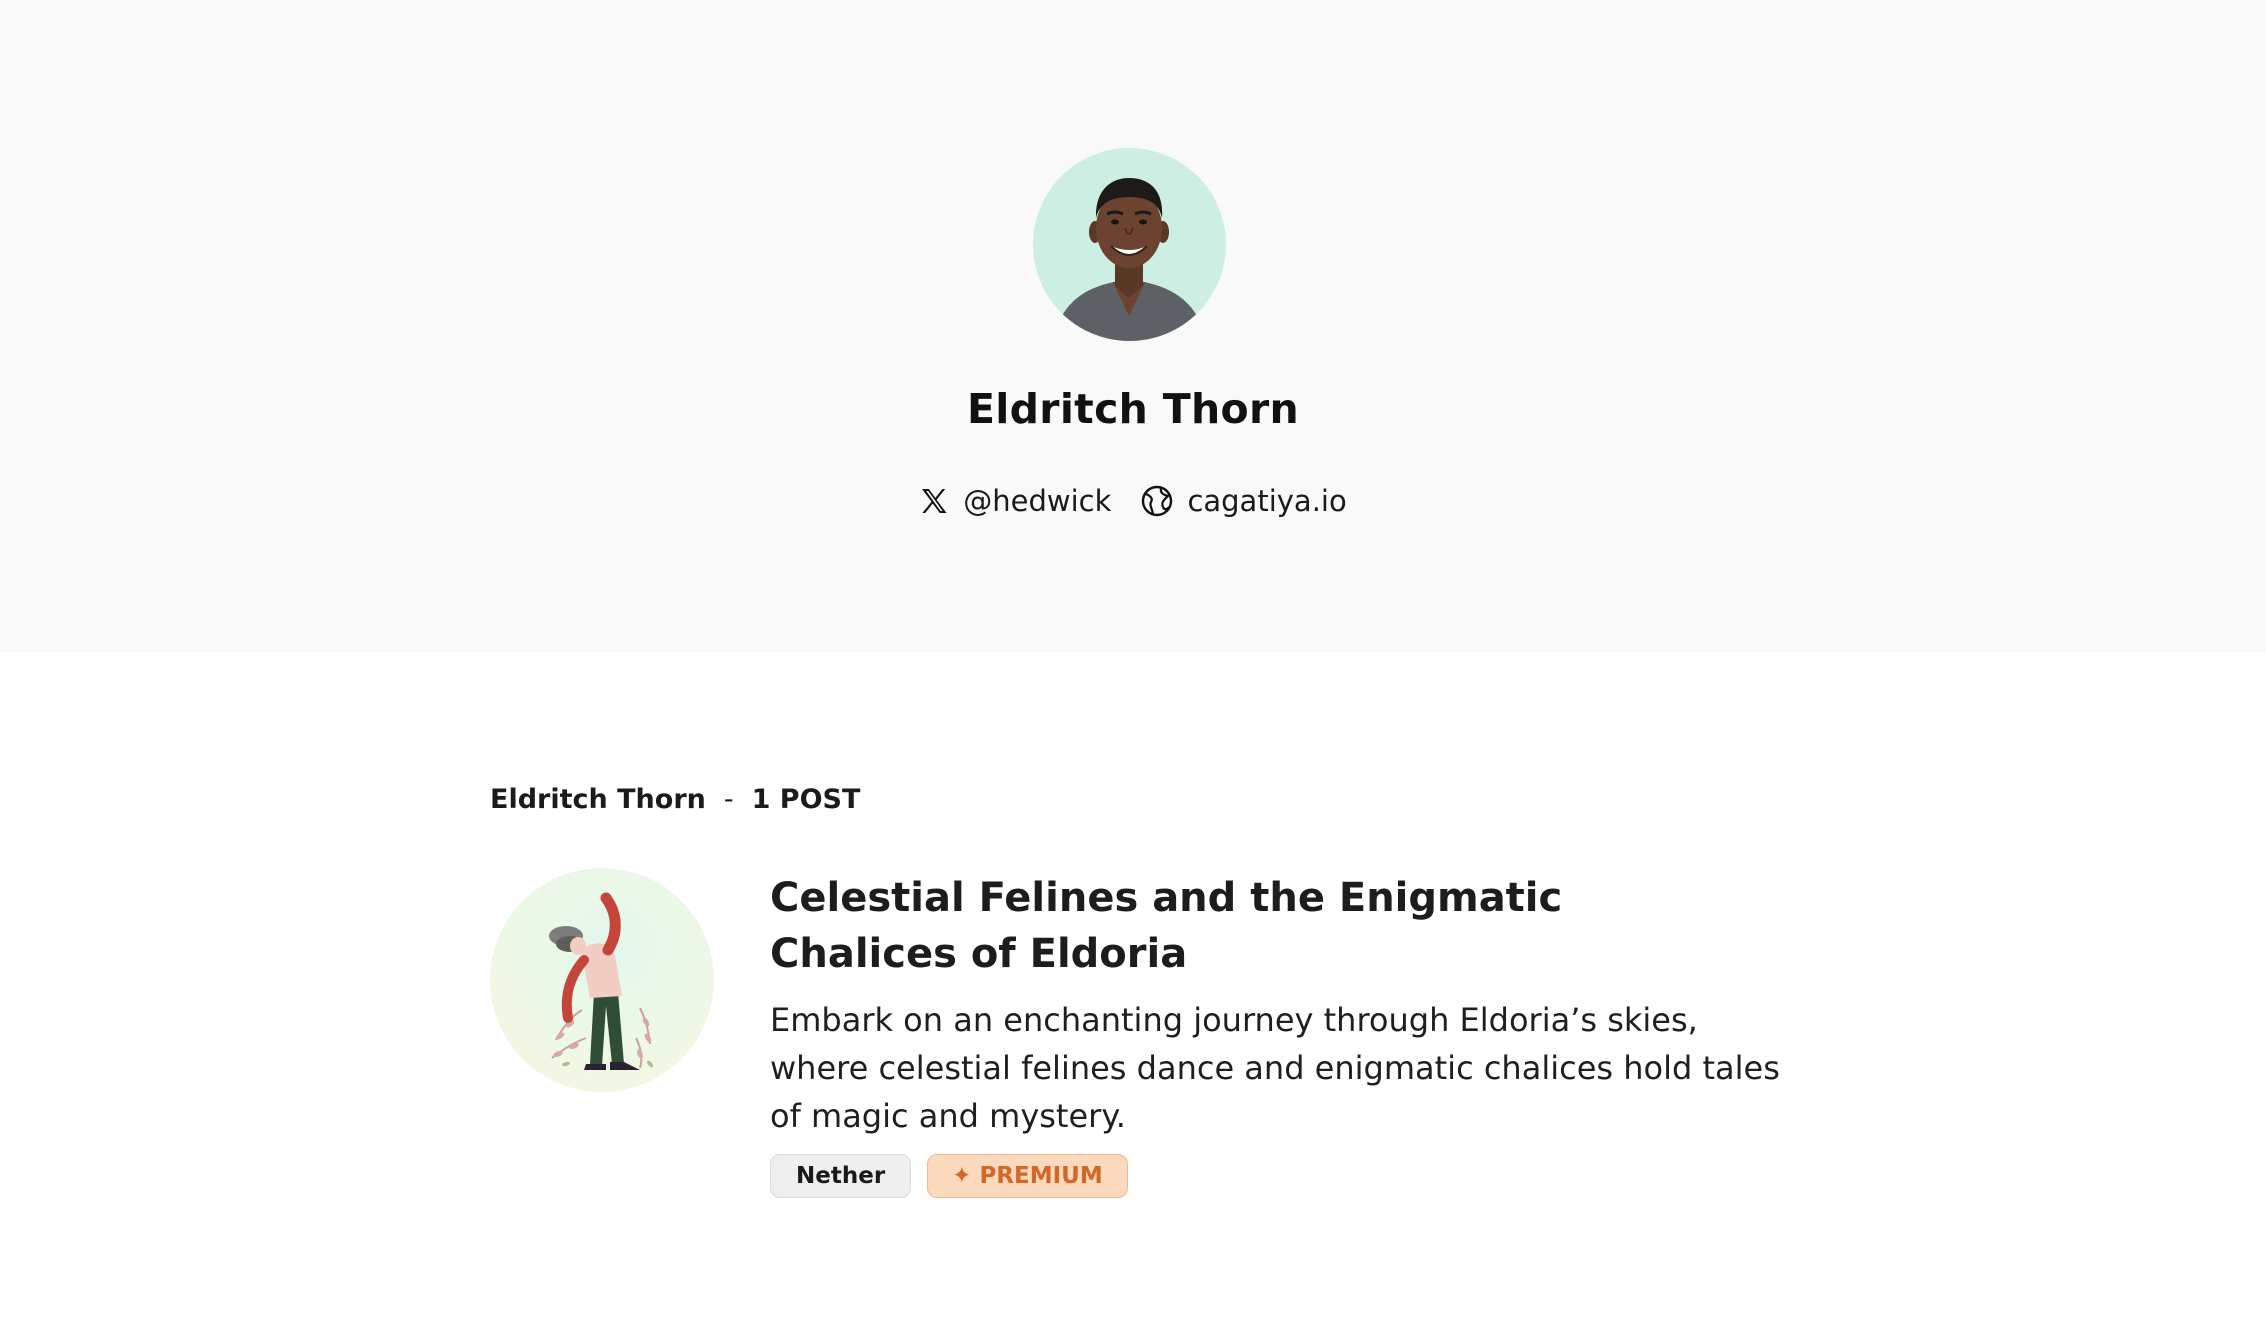  I want to click on post-thumbnail, so click(602, 980).